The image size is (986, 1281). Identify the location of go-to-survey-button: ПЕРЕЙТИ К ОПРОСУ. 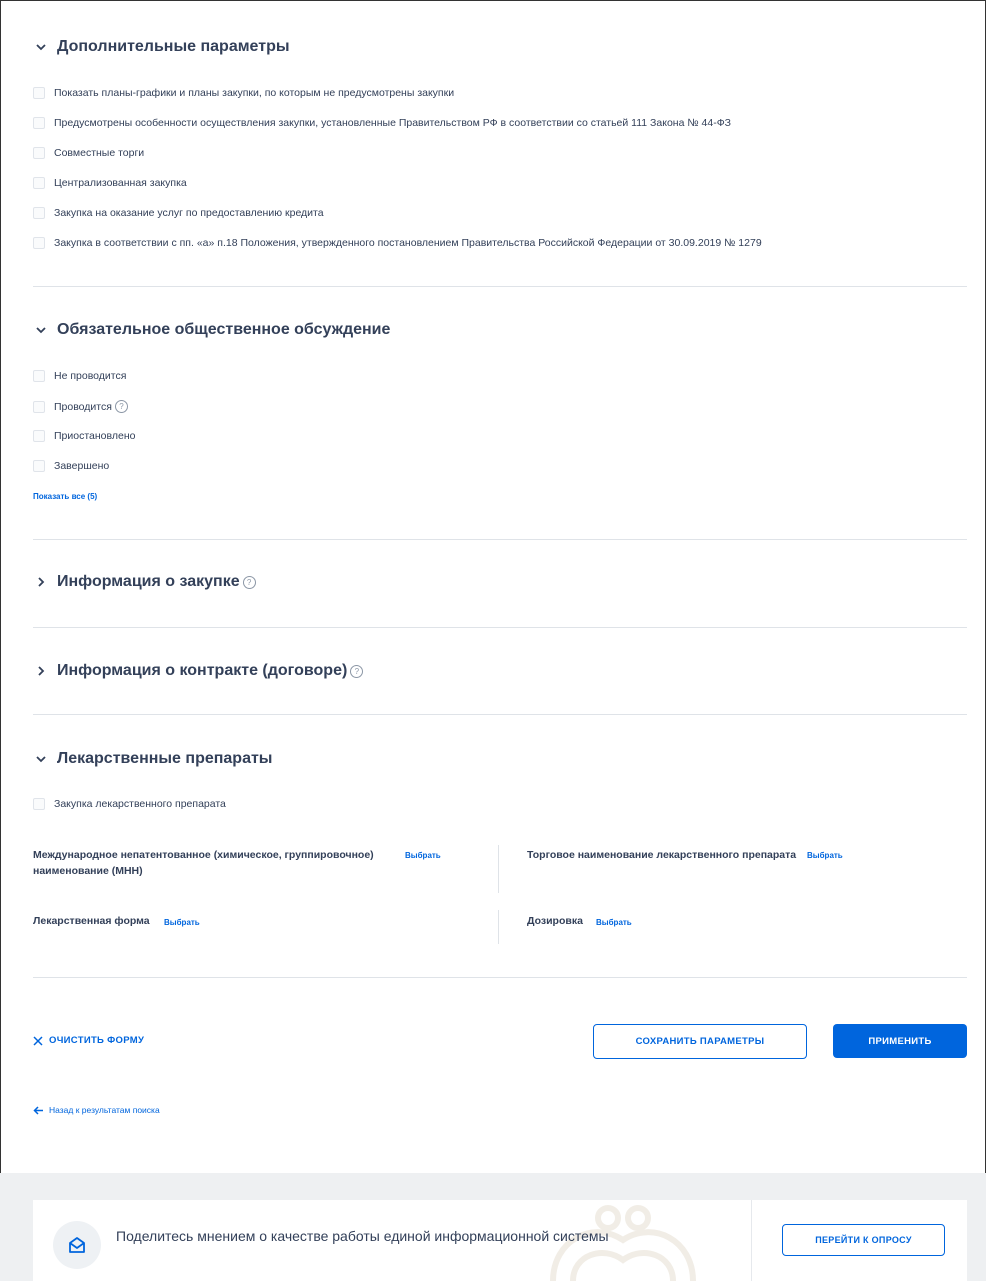
(863, 1240).